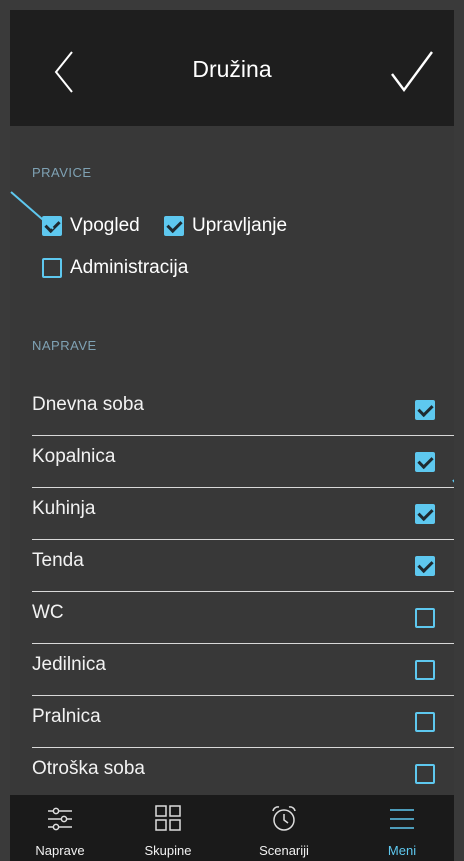 The image size is (464, 861). What do you see at coordinates (64, 345) in the screenshot?
I see `devices-section-label: NAPRAVE` at bounding box center [64, 345].